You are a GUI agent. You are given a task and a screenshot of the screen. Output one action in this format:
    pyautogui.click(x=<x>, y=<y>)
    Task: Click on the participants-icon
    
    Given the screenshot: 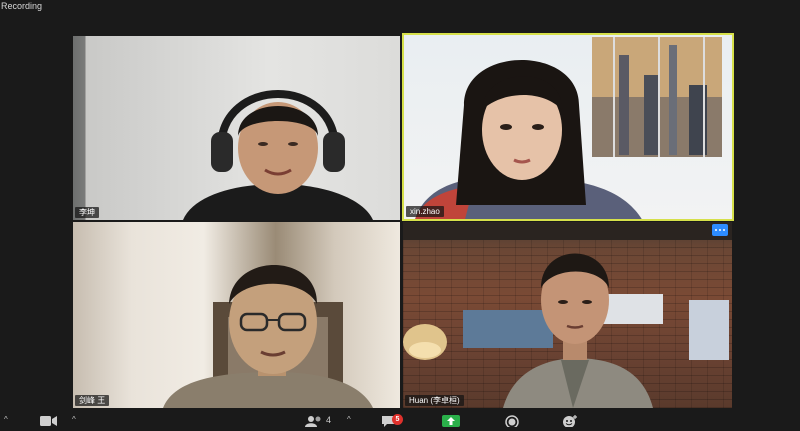 What is the action you would take?
    pyautogui.click(x=313, y=421)
    